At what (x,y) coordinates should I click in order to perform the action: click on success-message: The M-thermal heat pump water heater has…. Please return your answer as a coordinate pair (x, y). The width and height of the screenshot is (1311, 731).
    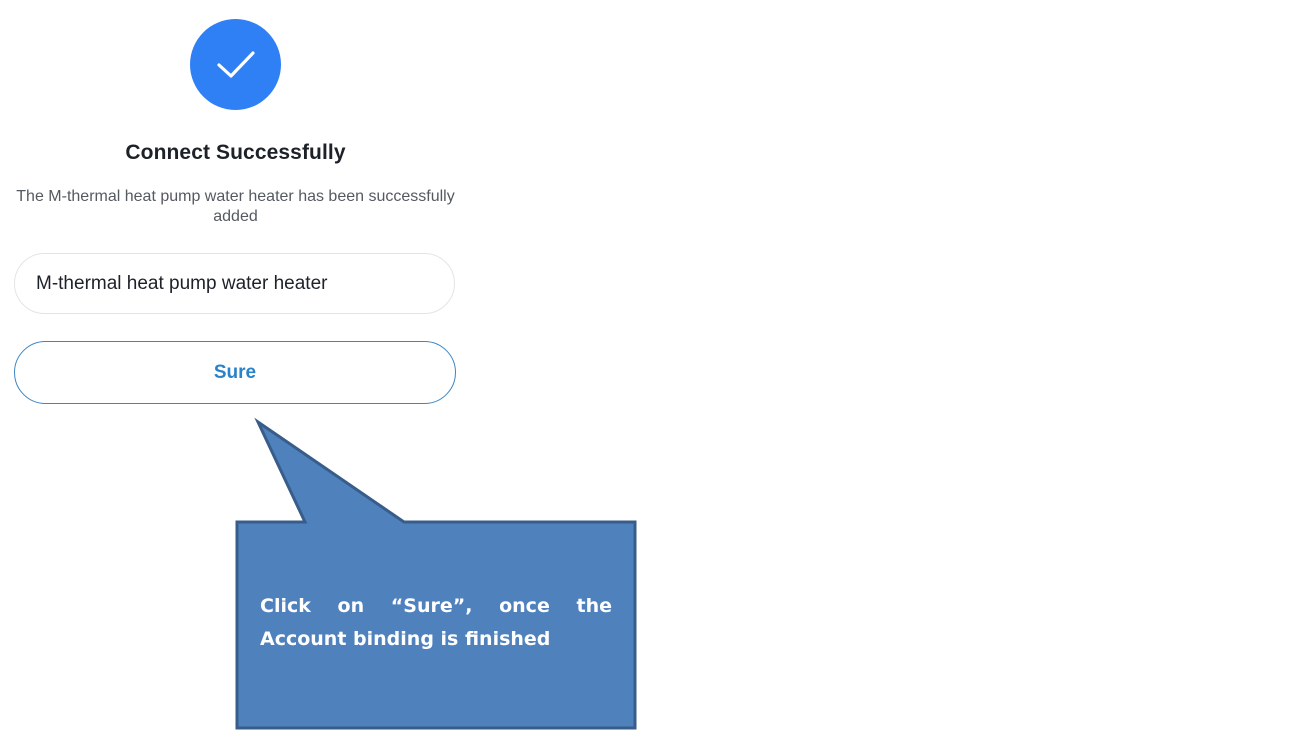
    Looking at the image, I should click on (235, 206).